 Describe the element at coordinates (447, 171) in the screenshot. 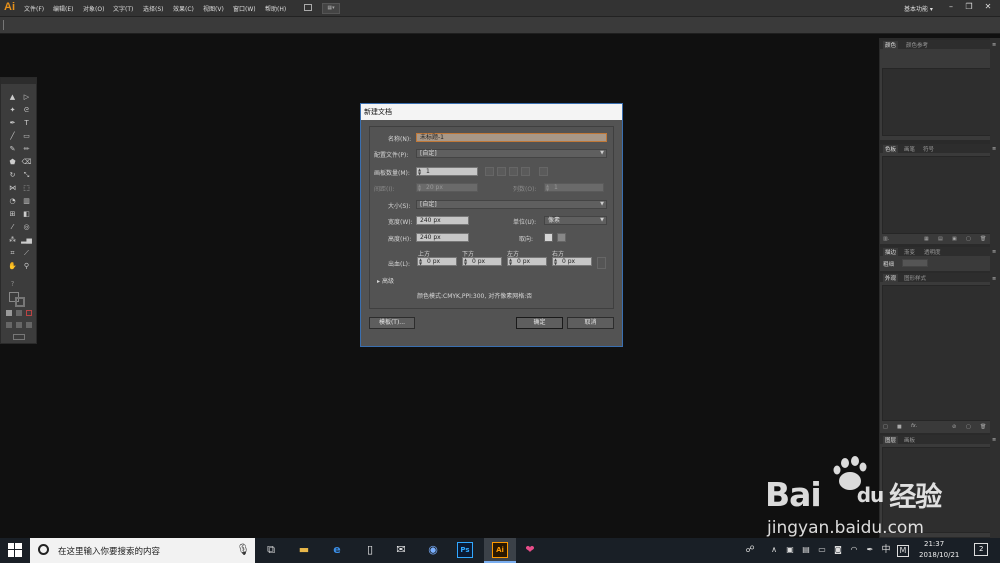

I see `artboards-input: ▲ ▼ 1` at that location.